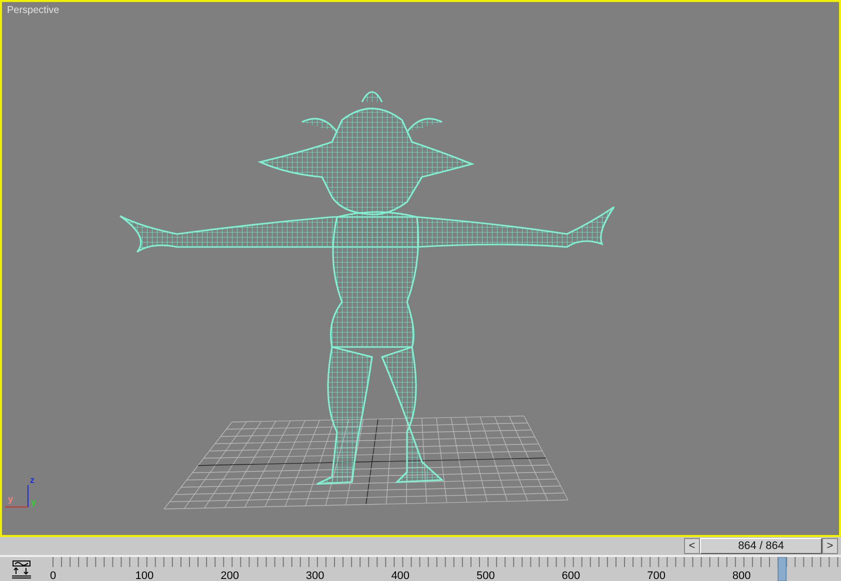 Image resolution: width=841 pixels, height=581 pixels. Describe the element at coordinates (315, 575) in the screenshot. I see `frame-number: 300` at that location.